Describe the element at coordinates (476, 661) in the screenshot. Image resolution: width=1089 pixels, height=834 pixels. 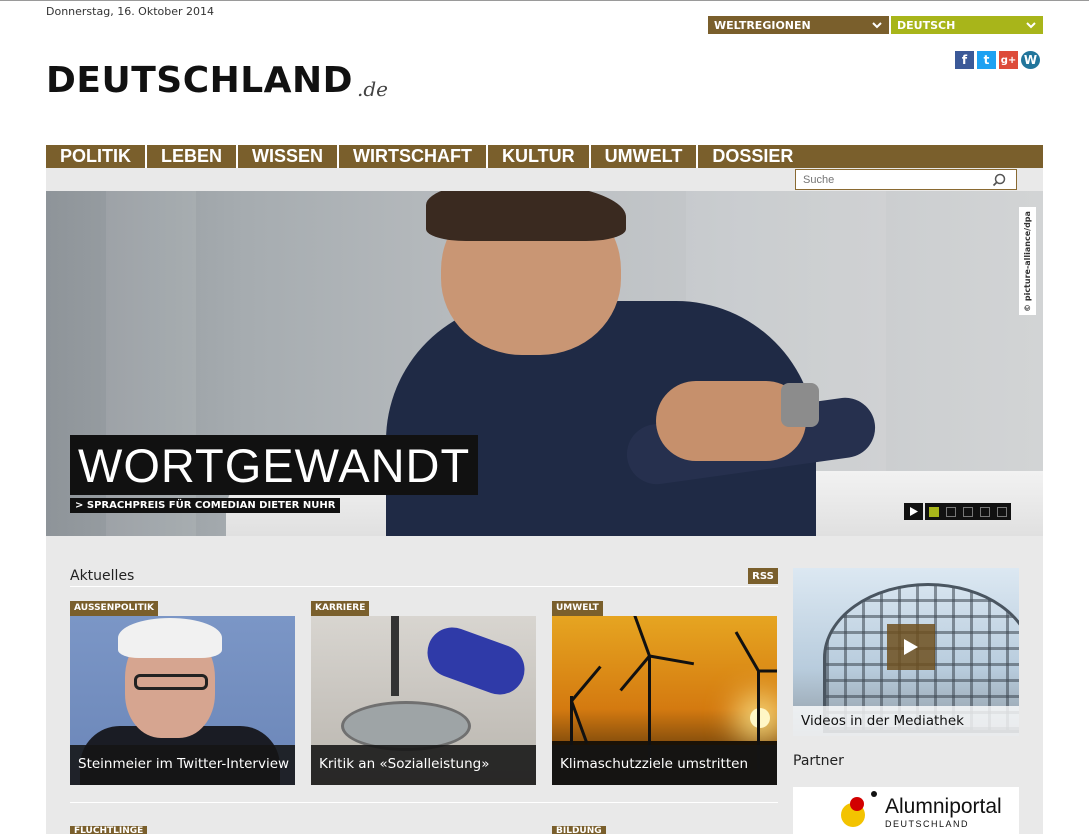
I see `image-glove` at that location.